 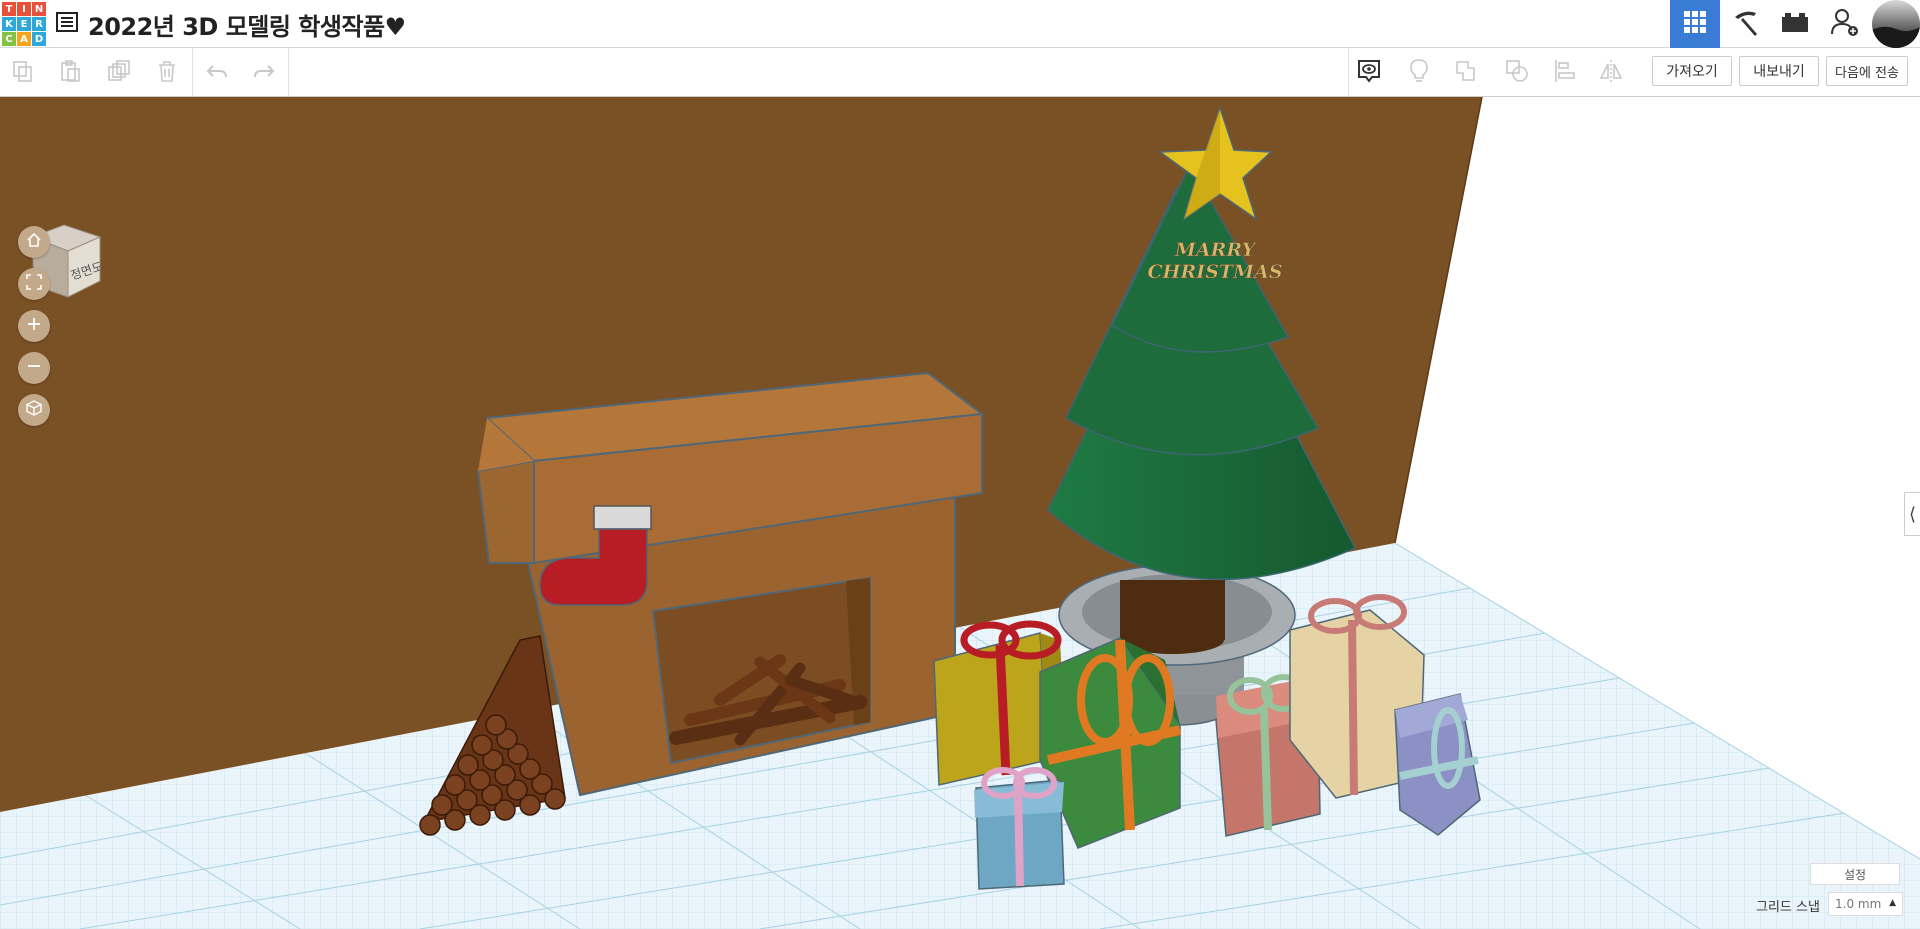 I want to click on 3d-design-view-button, so click(x=1695, y=24).